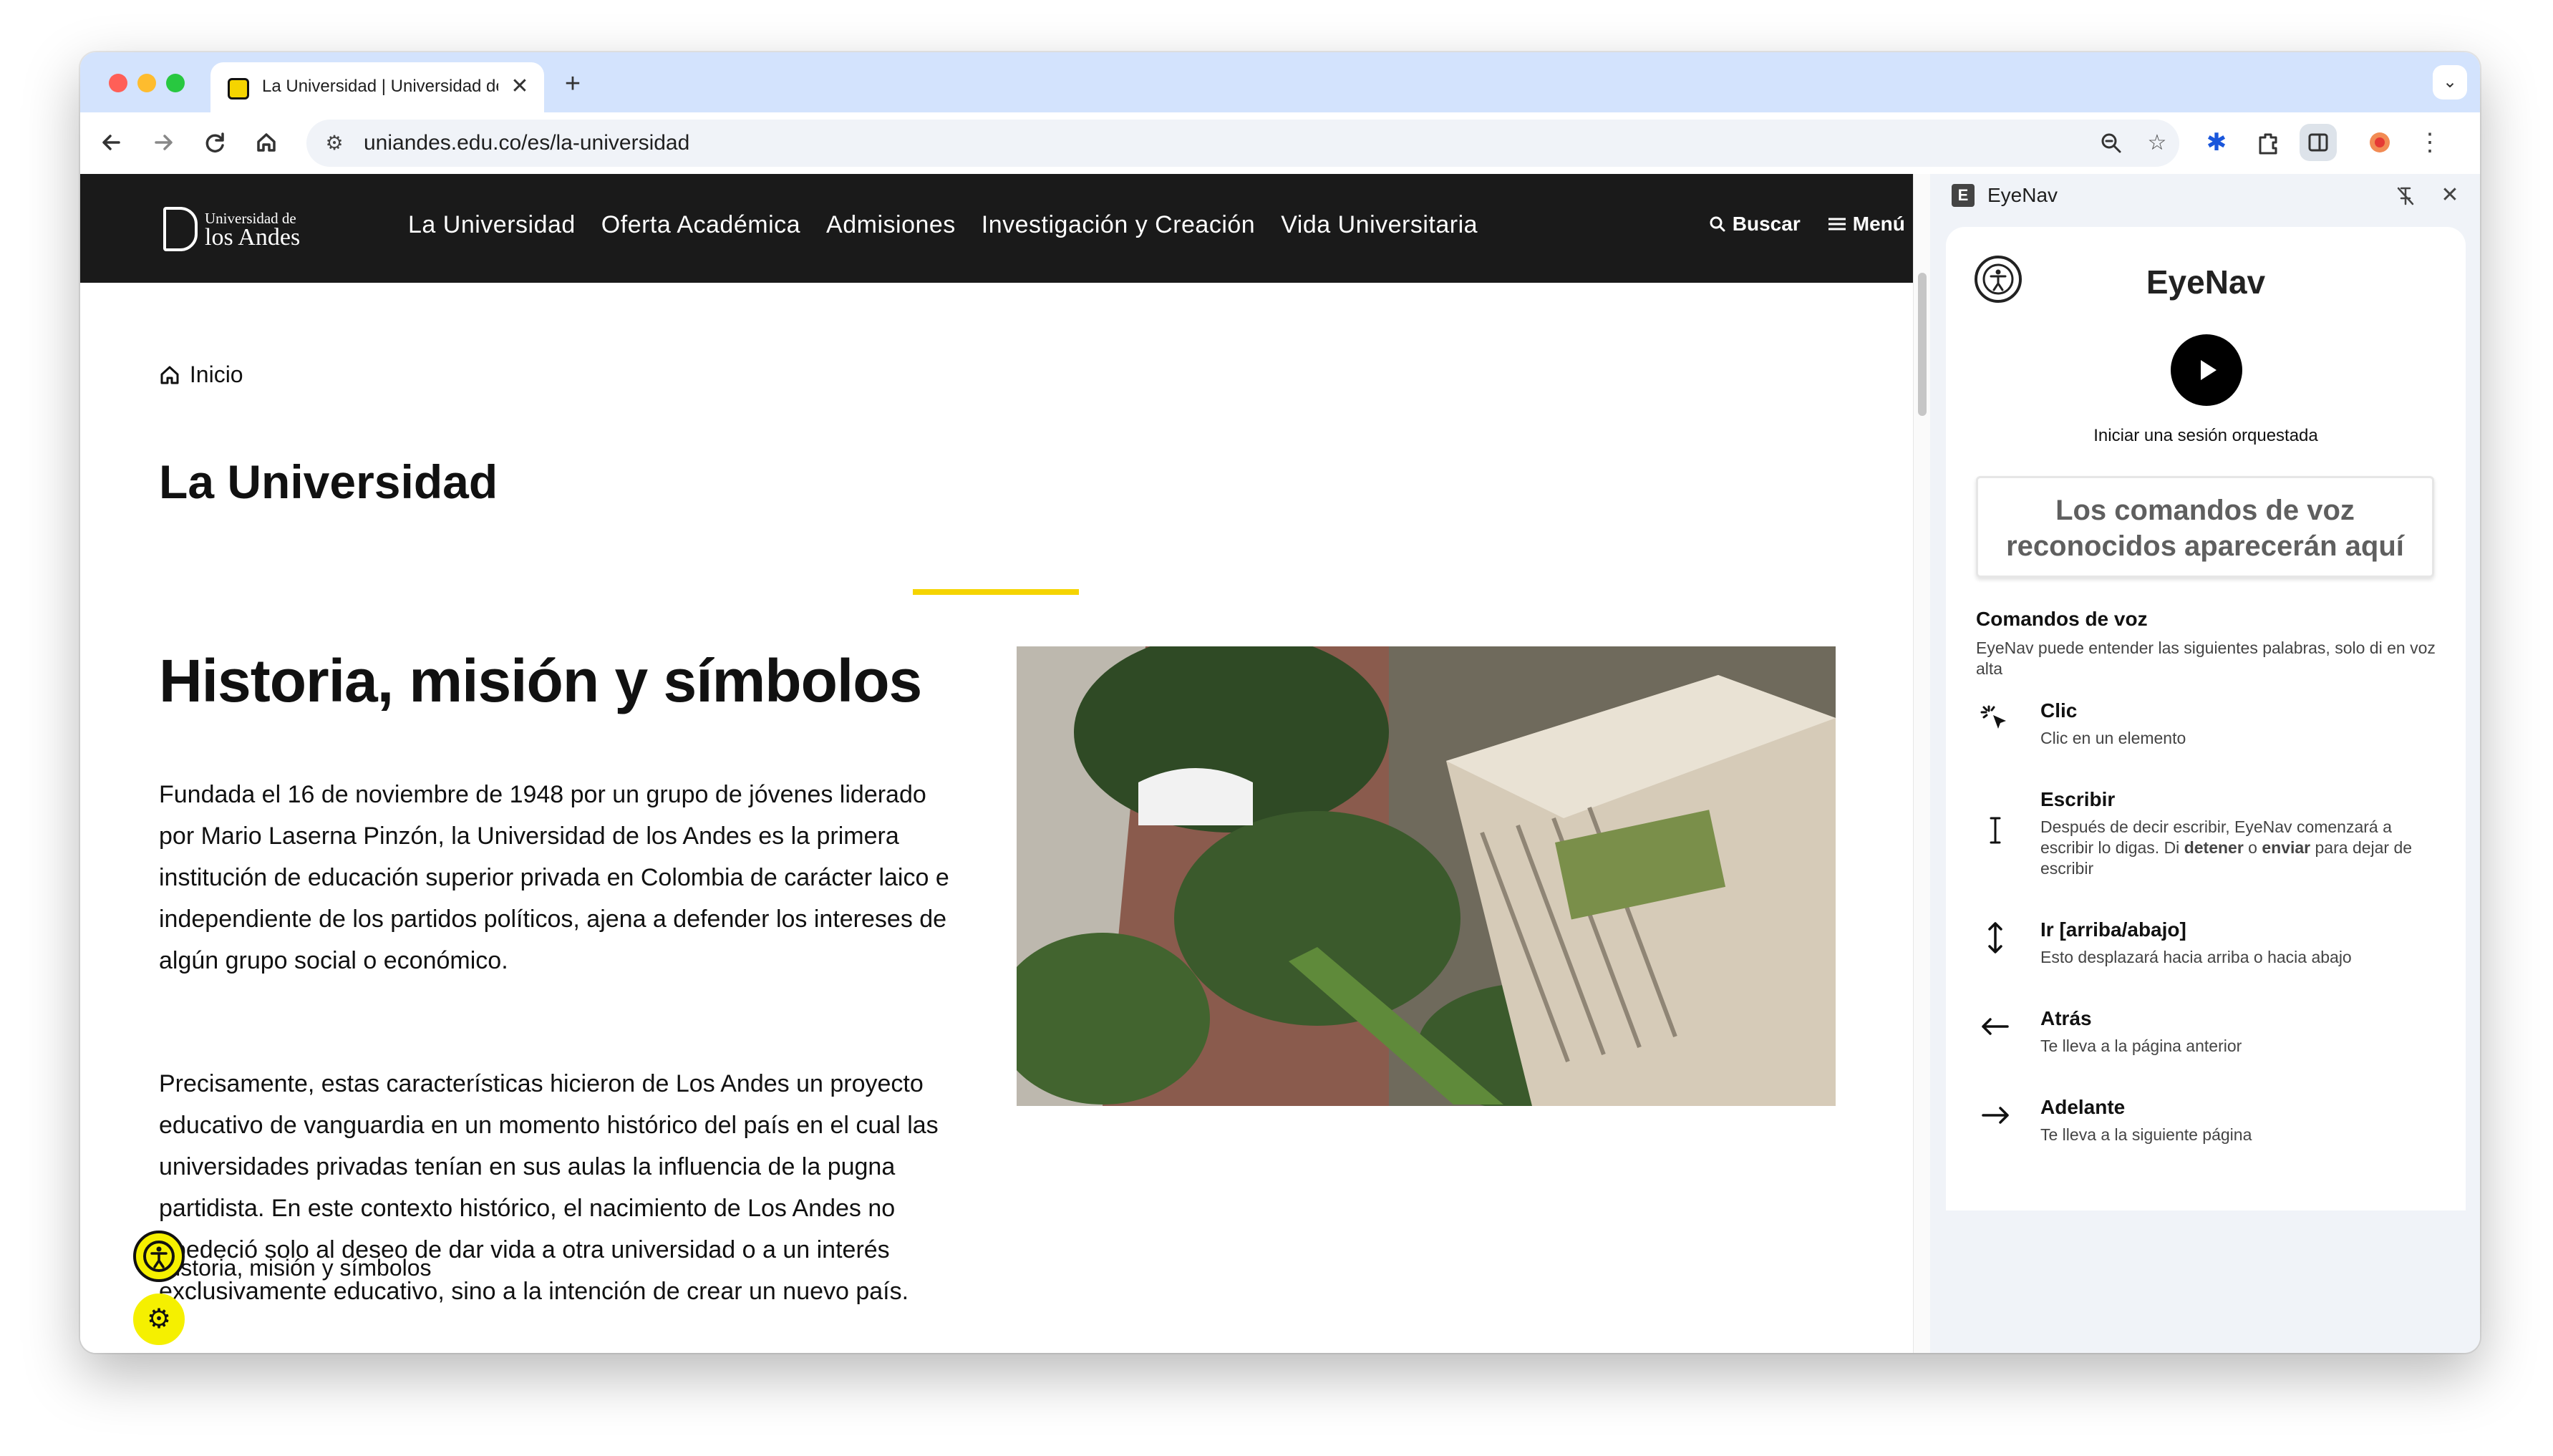 The width and height of the screenshot is (2553, 1456). Describe the element at coordinates (520, 87) in the screenshot. I see `tab-close-icon: ✕` at that location.